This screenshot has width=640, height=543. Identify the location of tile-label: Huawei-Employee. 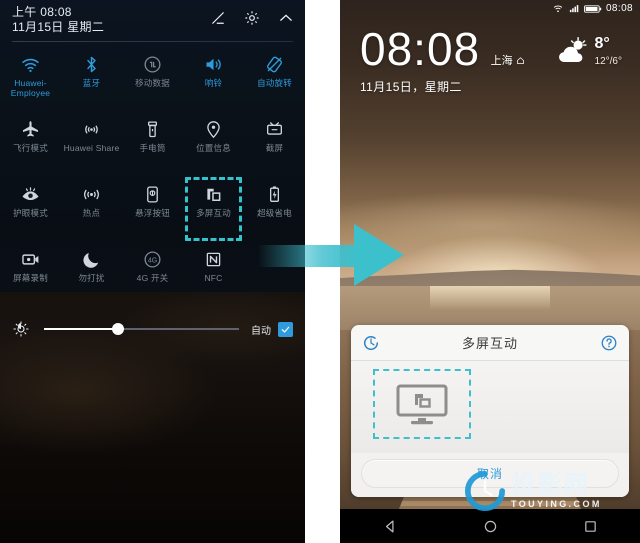
(30, 88).